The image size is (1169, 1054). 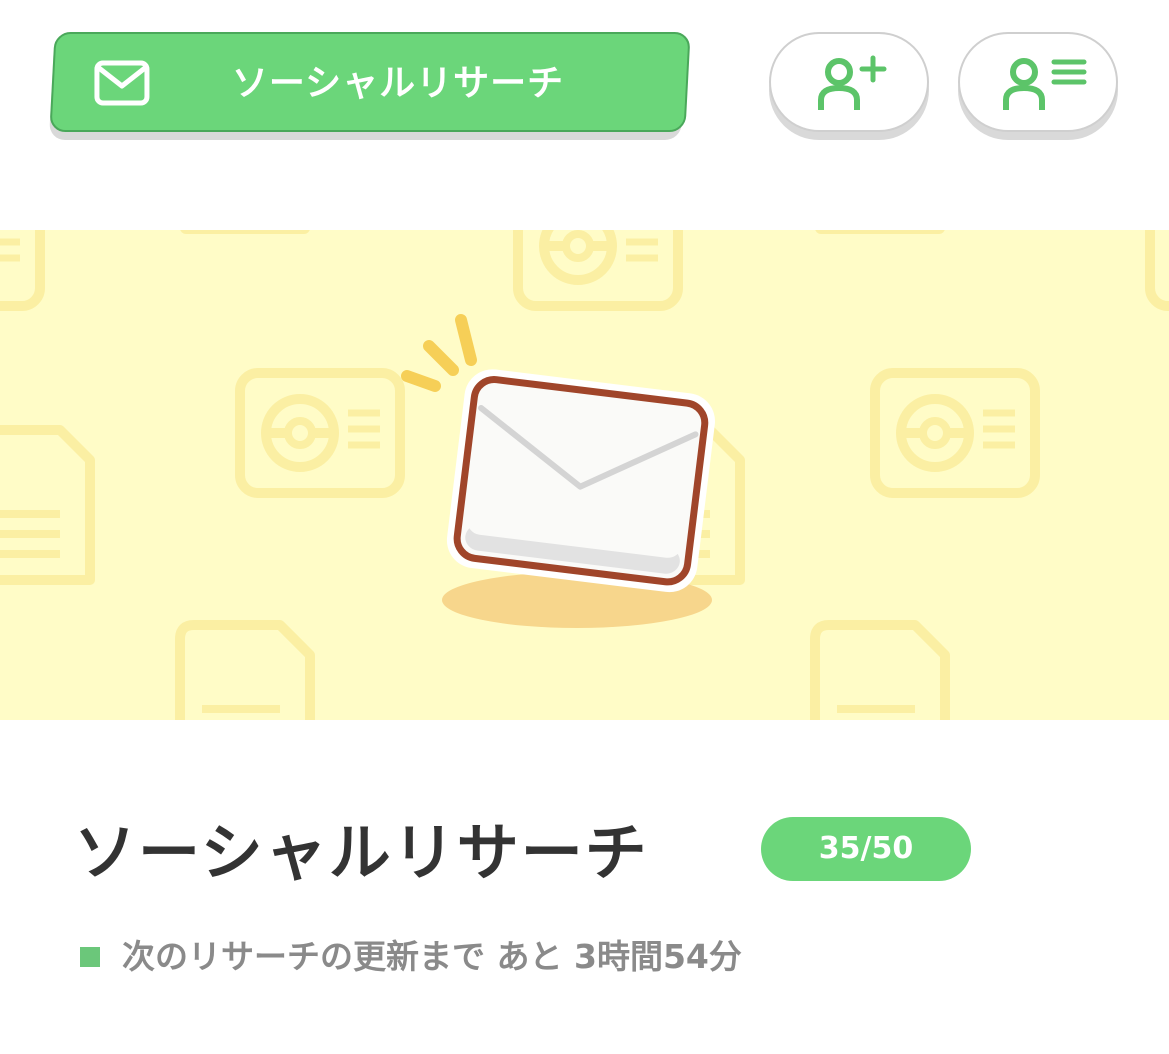 I want to click on add-friend-button-face, so click(x=849, y=82).